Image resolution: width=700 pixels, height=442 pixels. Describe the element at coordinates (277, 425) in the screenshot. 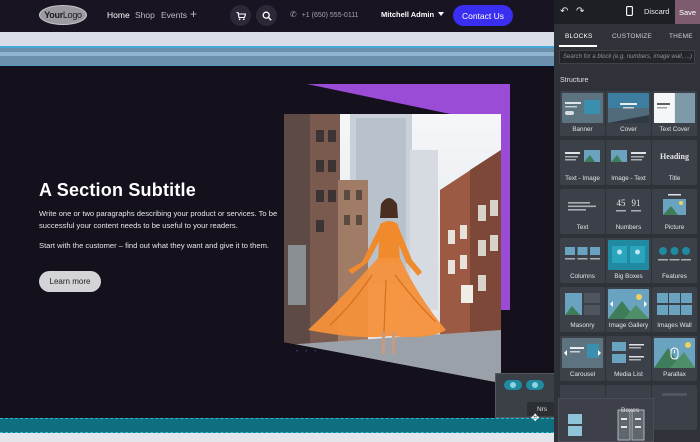

I see `drop-zone-band` at that location.